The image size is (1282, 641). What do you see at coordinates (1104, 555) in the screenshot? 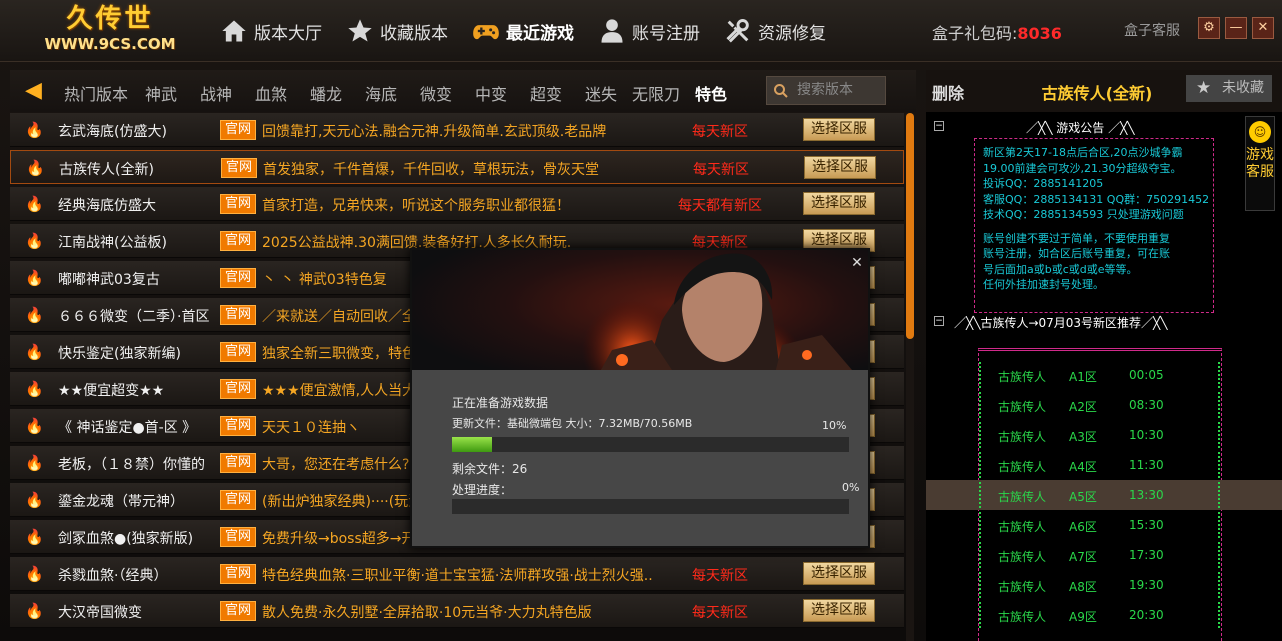
I see `server-row: 古族传人 A7区 17:30` at bounding box center [1104, 555].